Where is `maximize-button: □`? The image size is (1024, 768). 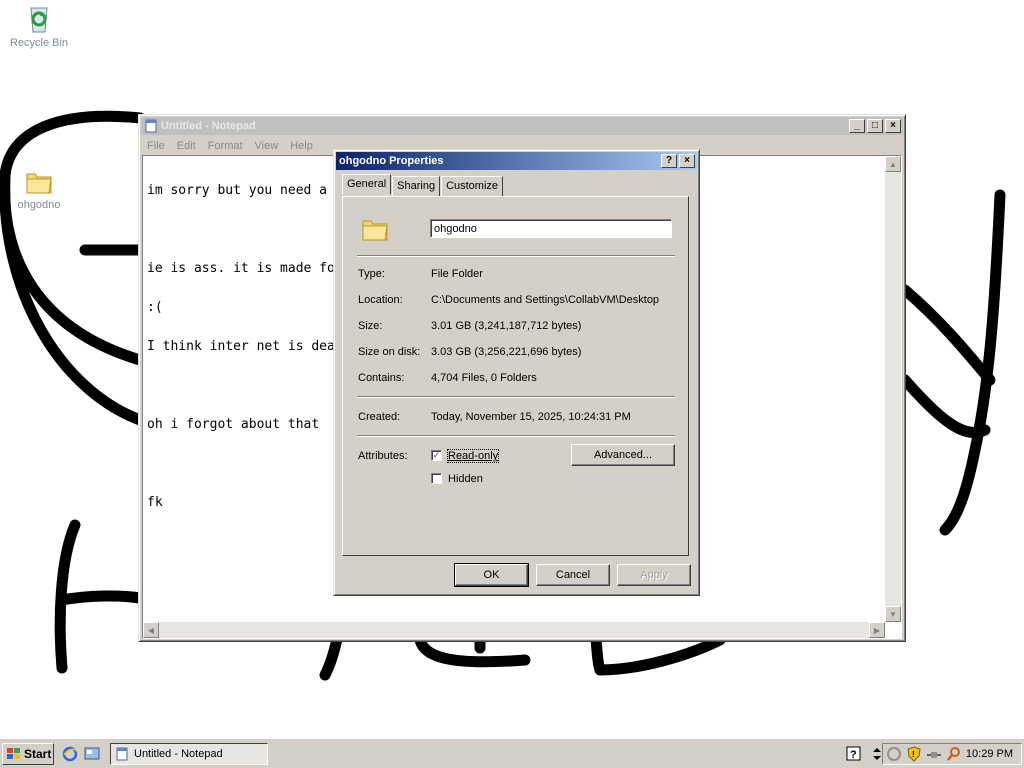 maximize-button: □ is located at coordinates (875, 126).